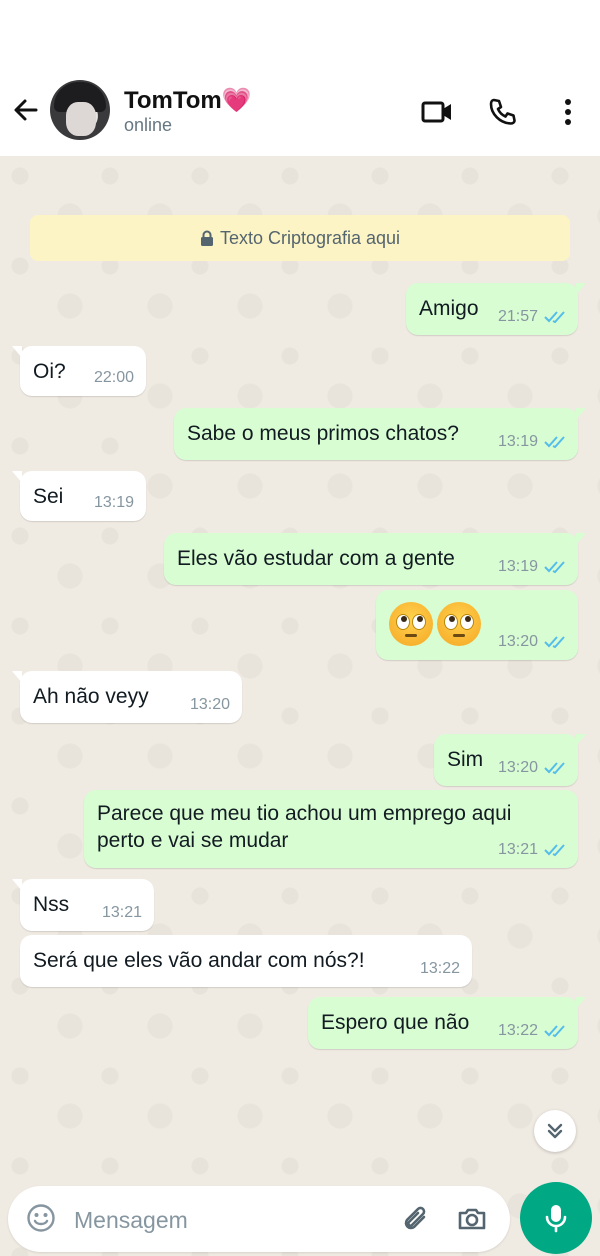 The image size is (600, 1256). Describe the element at coordinates (502, 112) in the screenshot. I see `phone-icon` at that location.